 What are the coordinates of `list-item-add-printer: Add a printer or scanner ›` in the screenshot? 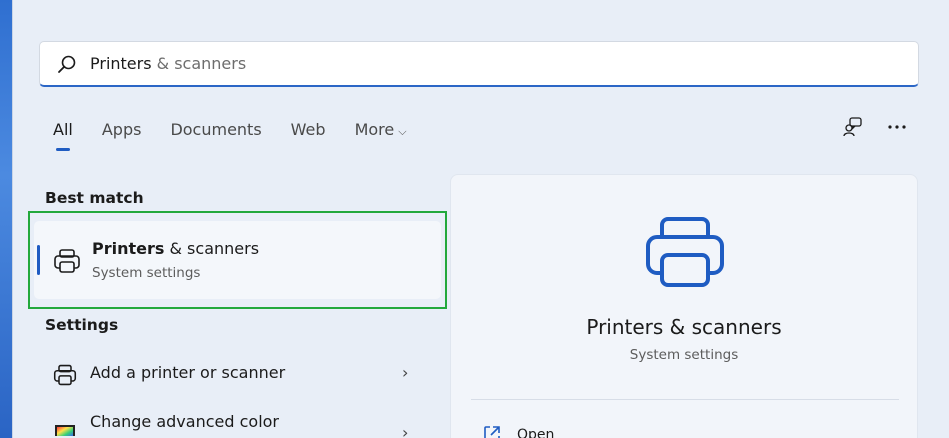 It's located at (236, 374).